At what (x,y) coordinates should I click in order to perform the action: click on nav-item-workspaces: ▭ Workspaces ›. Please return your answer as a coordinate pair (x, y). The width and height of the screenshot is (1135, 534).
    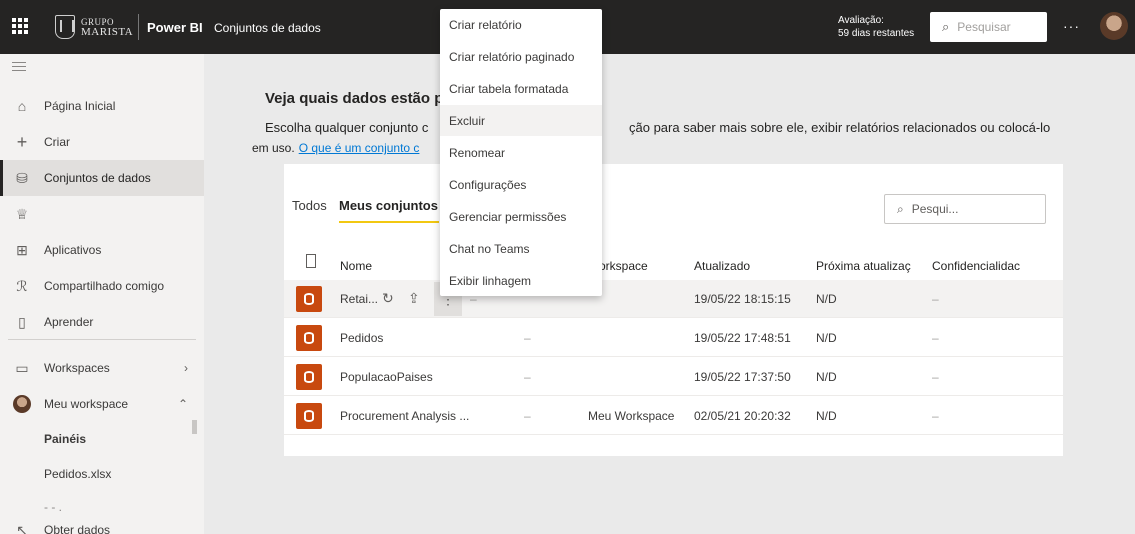
    Looking at the image, I should click on (102, 368).